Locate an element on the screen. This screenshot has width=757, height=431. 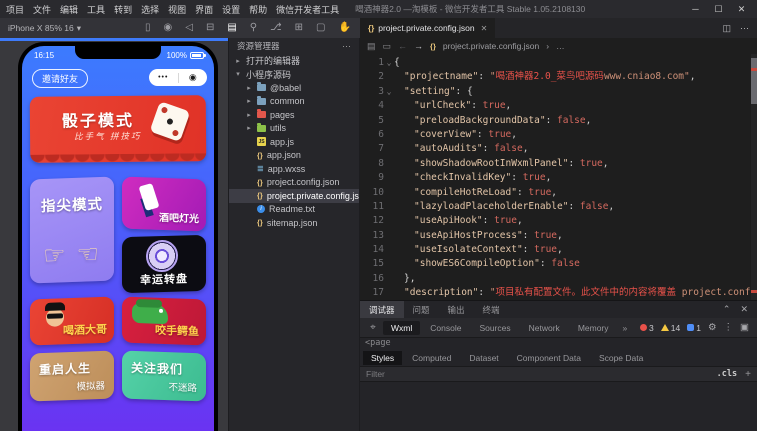
warning-count: 14 is located at coordinates (670, 328).